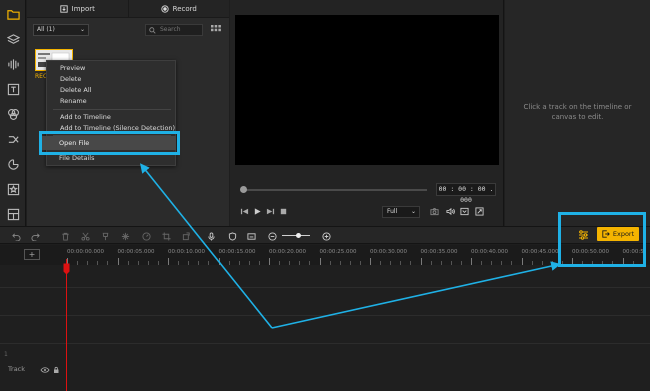 This screenshot has height=391, width=650. I want to click on ruler-tick-label: 00:00:10.000, so click(186, 252).